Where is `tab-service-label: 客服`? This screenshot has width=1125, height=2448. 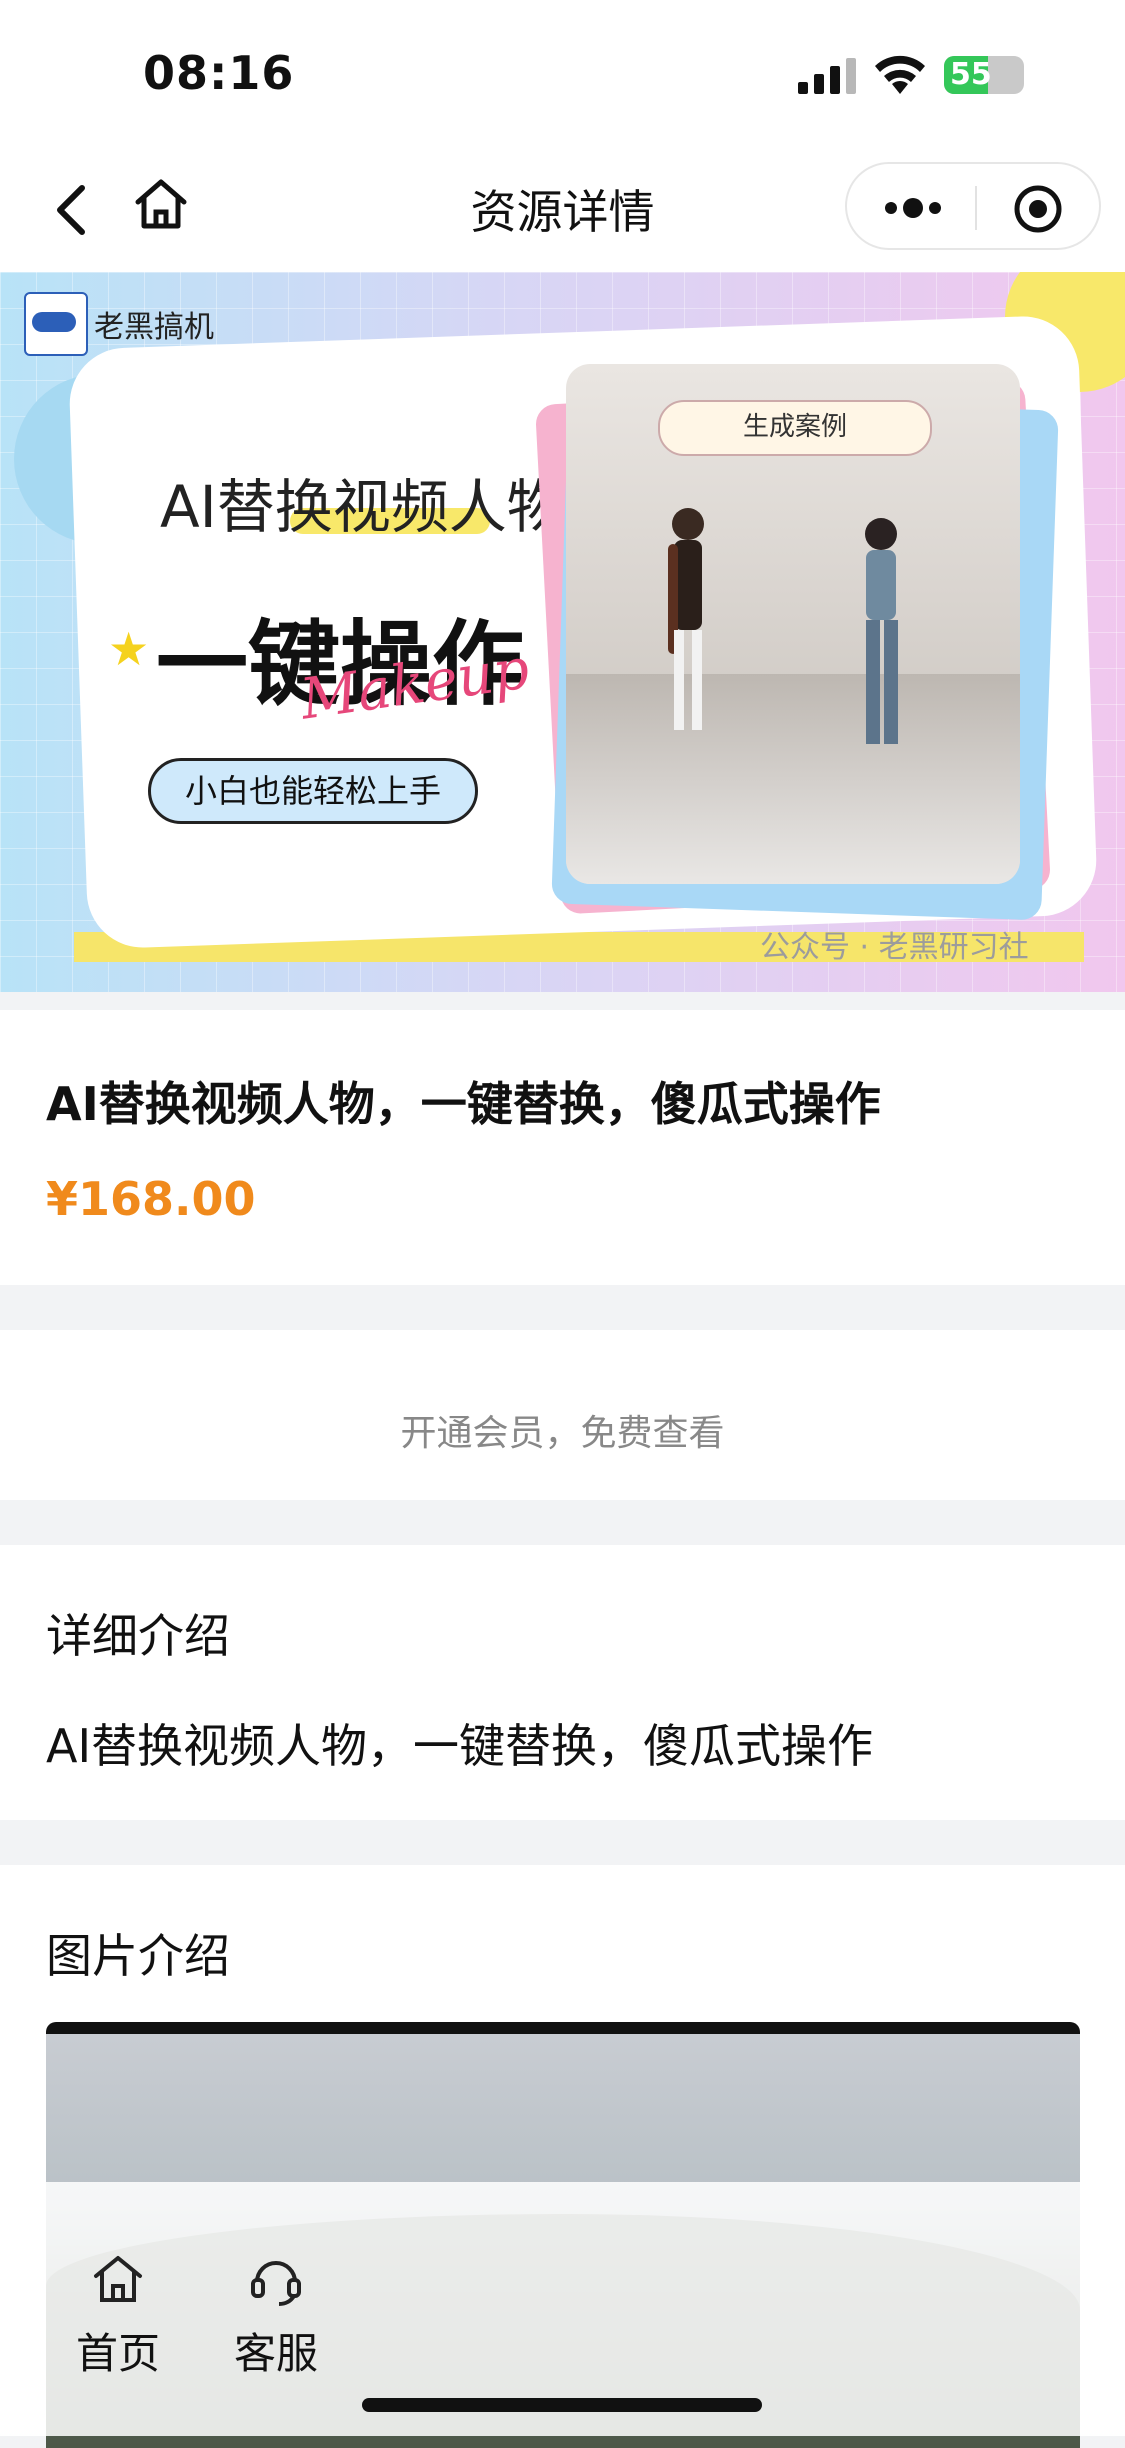 tab-service-label: 客服 is located at coordinates (275, 2353).